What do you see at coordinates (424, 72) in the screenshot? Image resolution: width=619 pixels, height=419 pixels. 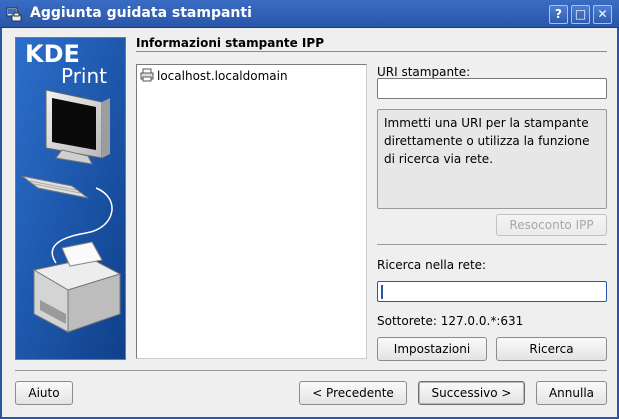 I see `uri-label: URI stampante:` at bounding box center [424, 72].